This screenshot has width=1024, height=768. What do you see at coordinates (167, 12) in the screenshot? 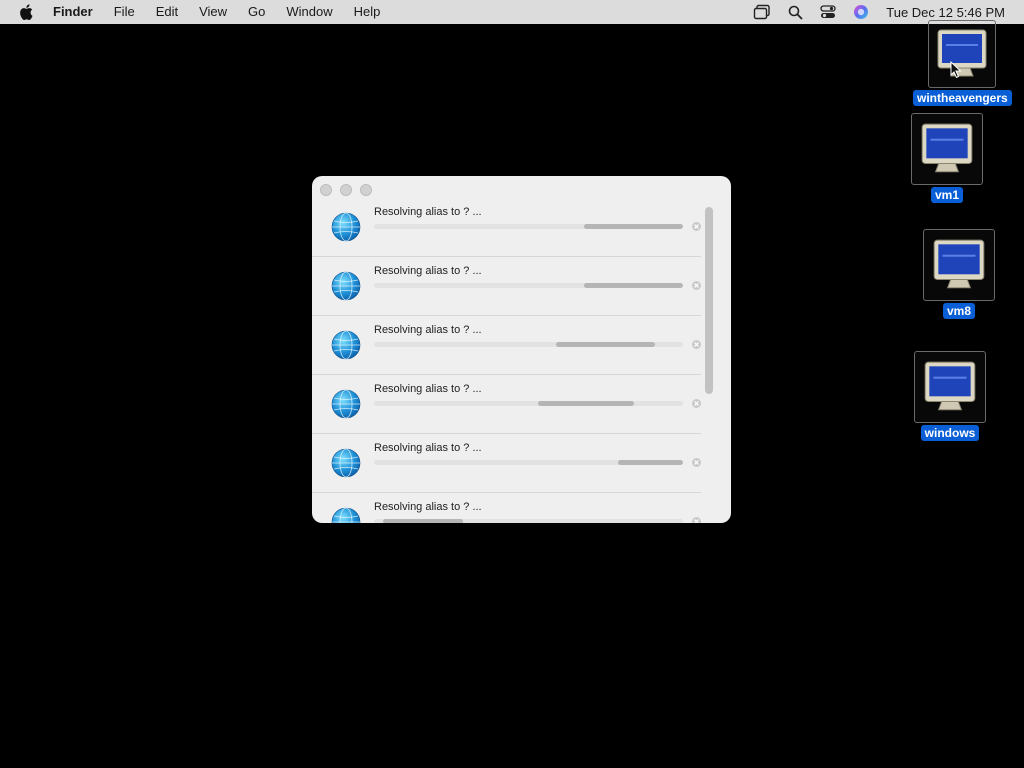
I see `menu-edit: Edit` at bounding box center [167, 12].